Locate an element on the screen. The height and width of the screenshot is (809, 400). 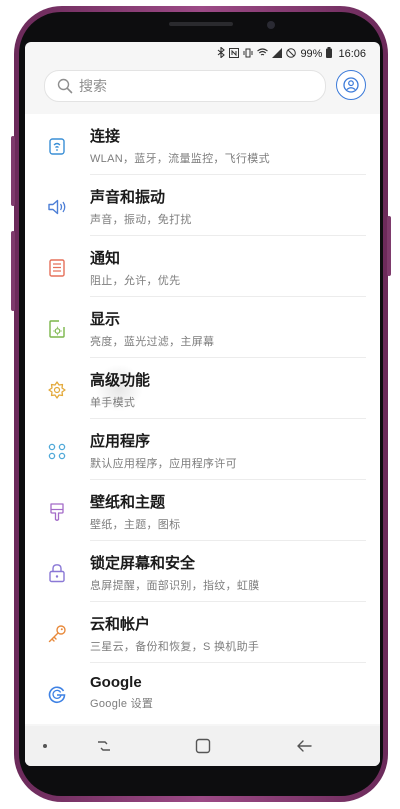
item-subtitle: 三星云，备份和恢复，S 换机助手 is located at coordinates (175, 647).